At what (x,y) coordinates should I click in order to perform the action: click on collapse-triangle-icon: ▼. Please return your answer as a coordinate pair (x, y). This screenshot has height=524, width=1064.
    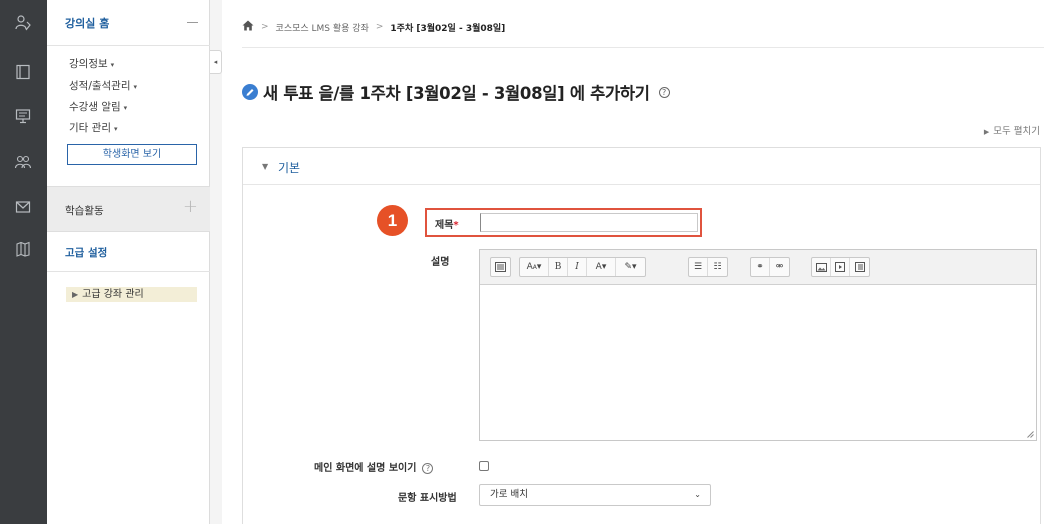
    Looking at the image, I should click on (265, 166).